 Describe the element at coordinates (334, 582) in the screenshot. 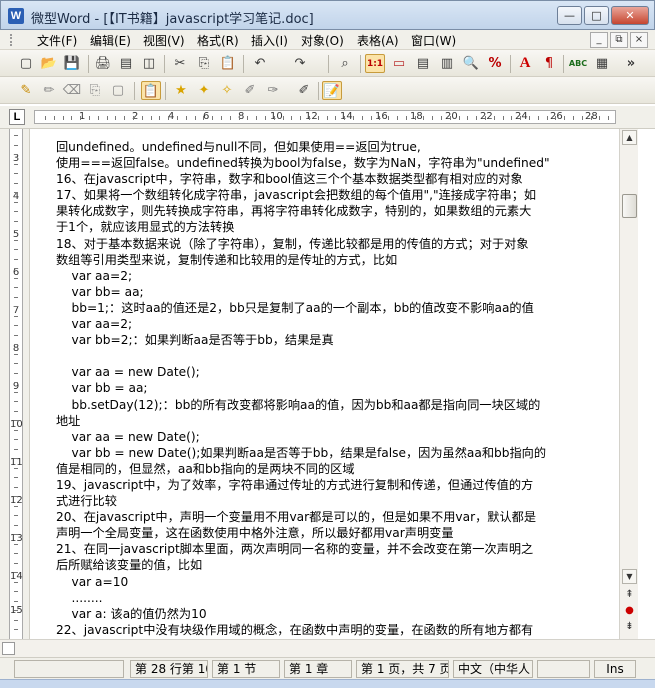

I see `document-line: var a=10` at that location.